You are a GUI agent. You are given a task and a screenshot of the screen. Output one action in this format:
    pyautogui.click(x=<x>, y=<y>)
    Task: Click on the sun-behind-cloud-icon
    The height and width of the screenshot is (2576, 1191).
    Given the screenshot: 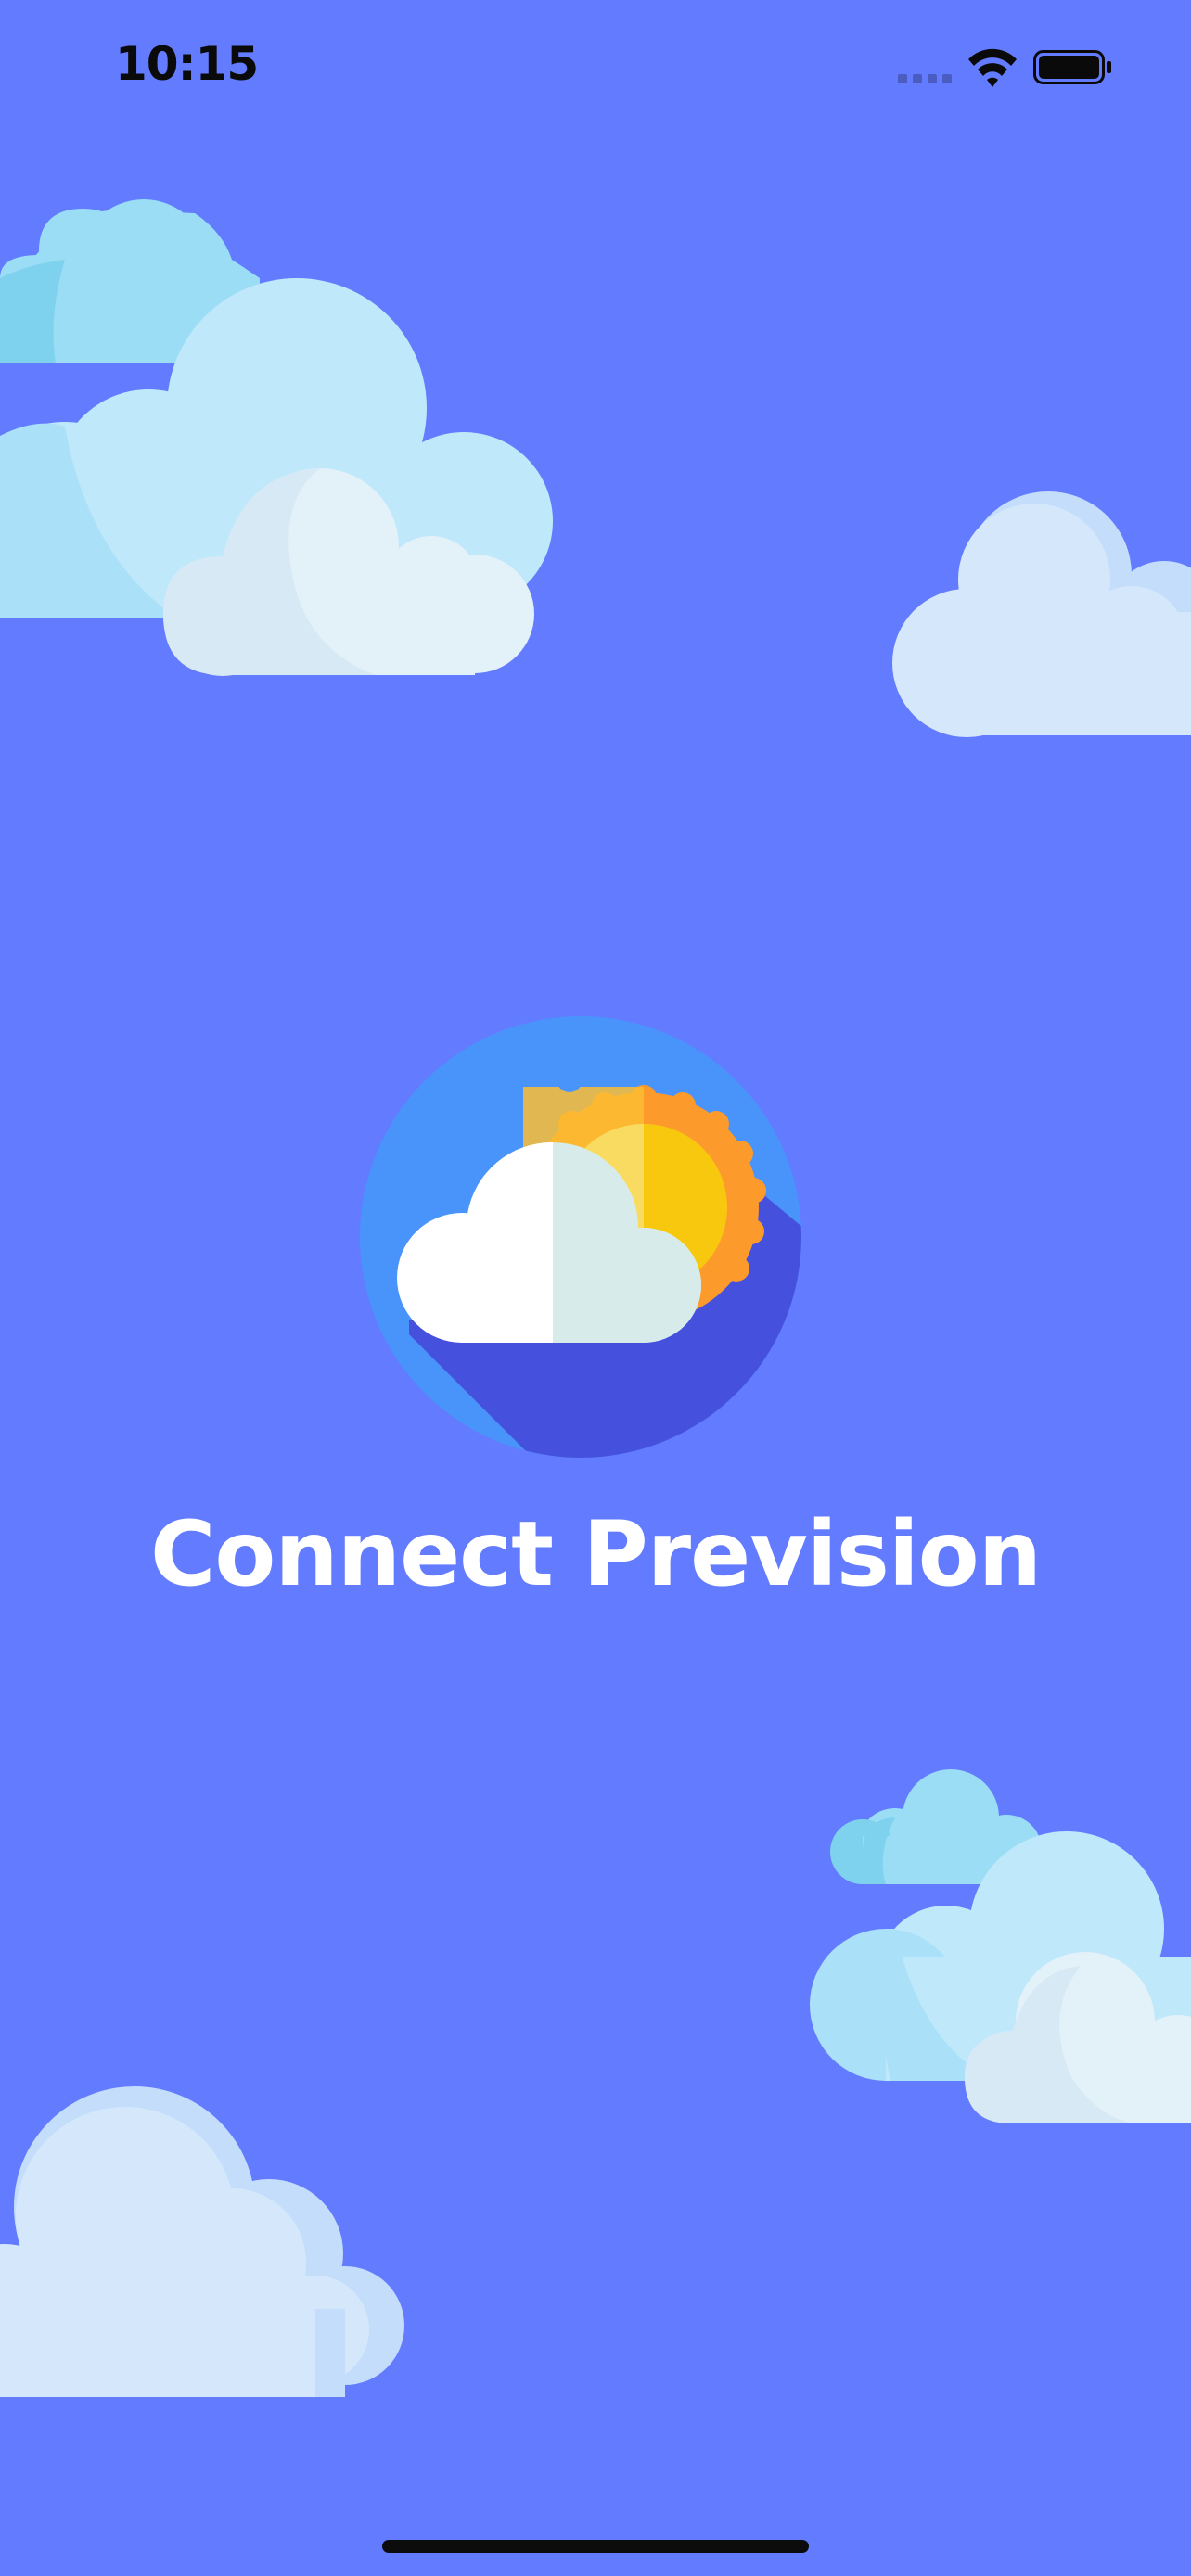 What is the action you would take?
    pyautogui.click(x=580, y=1237)
    